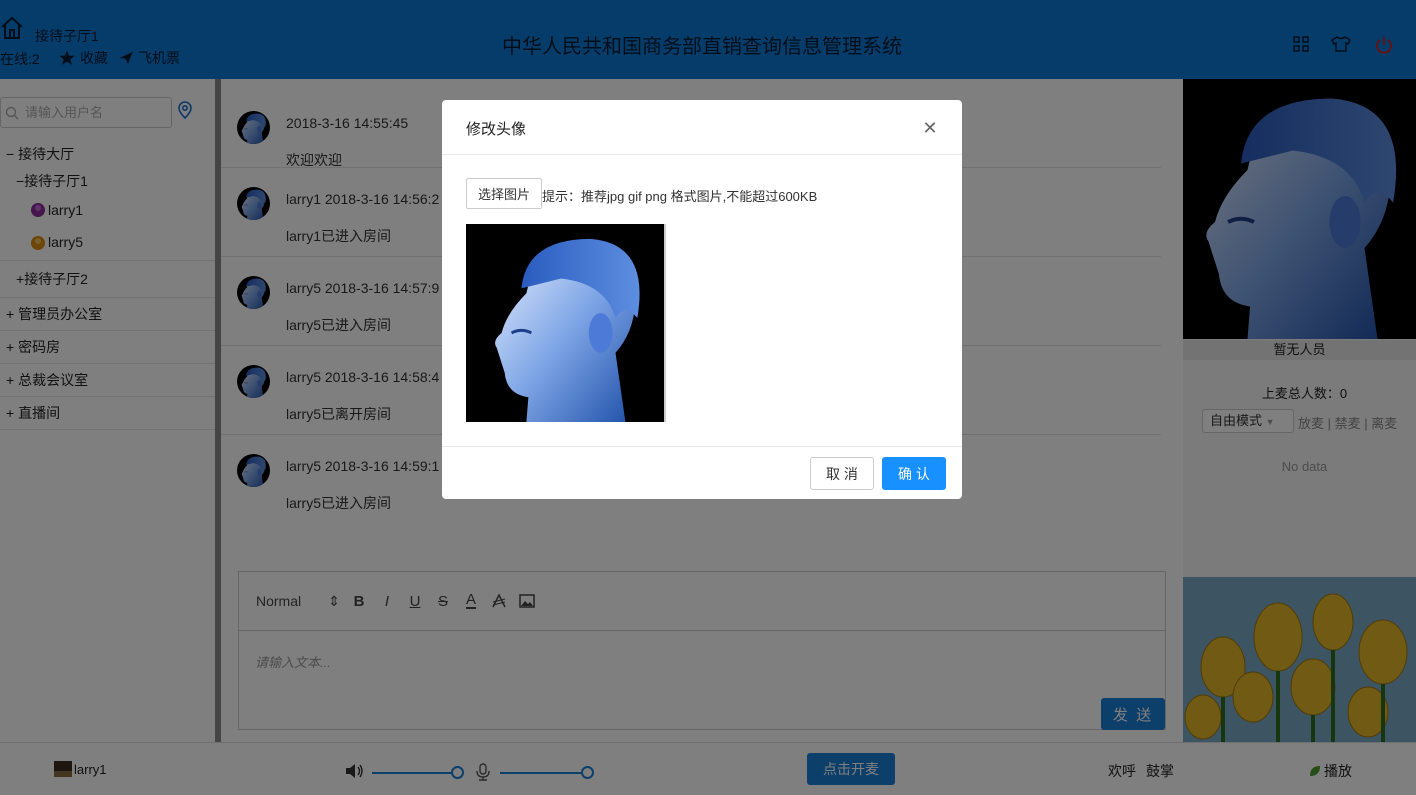  Describe the element at coordinates (702, 127) in the screenshot. I see `modal-header: 修改头像 ✕` at that location.